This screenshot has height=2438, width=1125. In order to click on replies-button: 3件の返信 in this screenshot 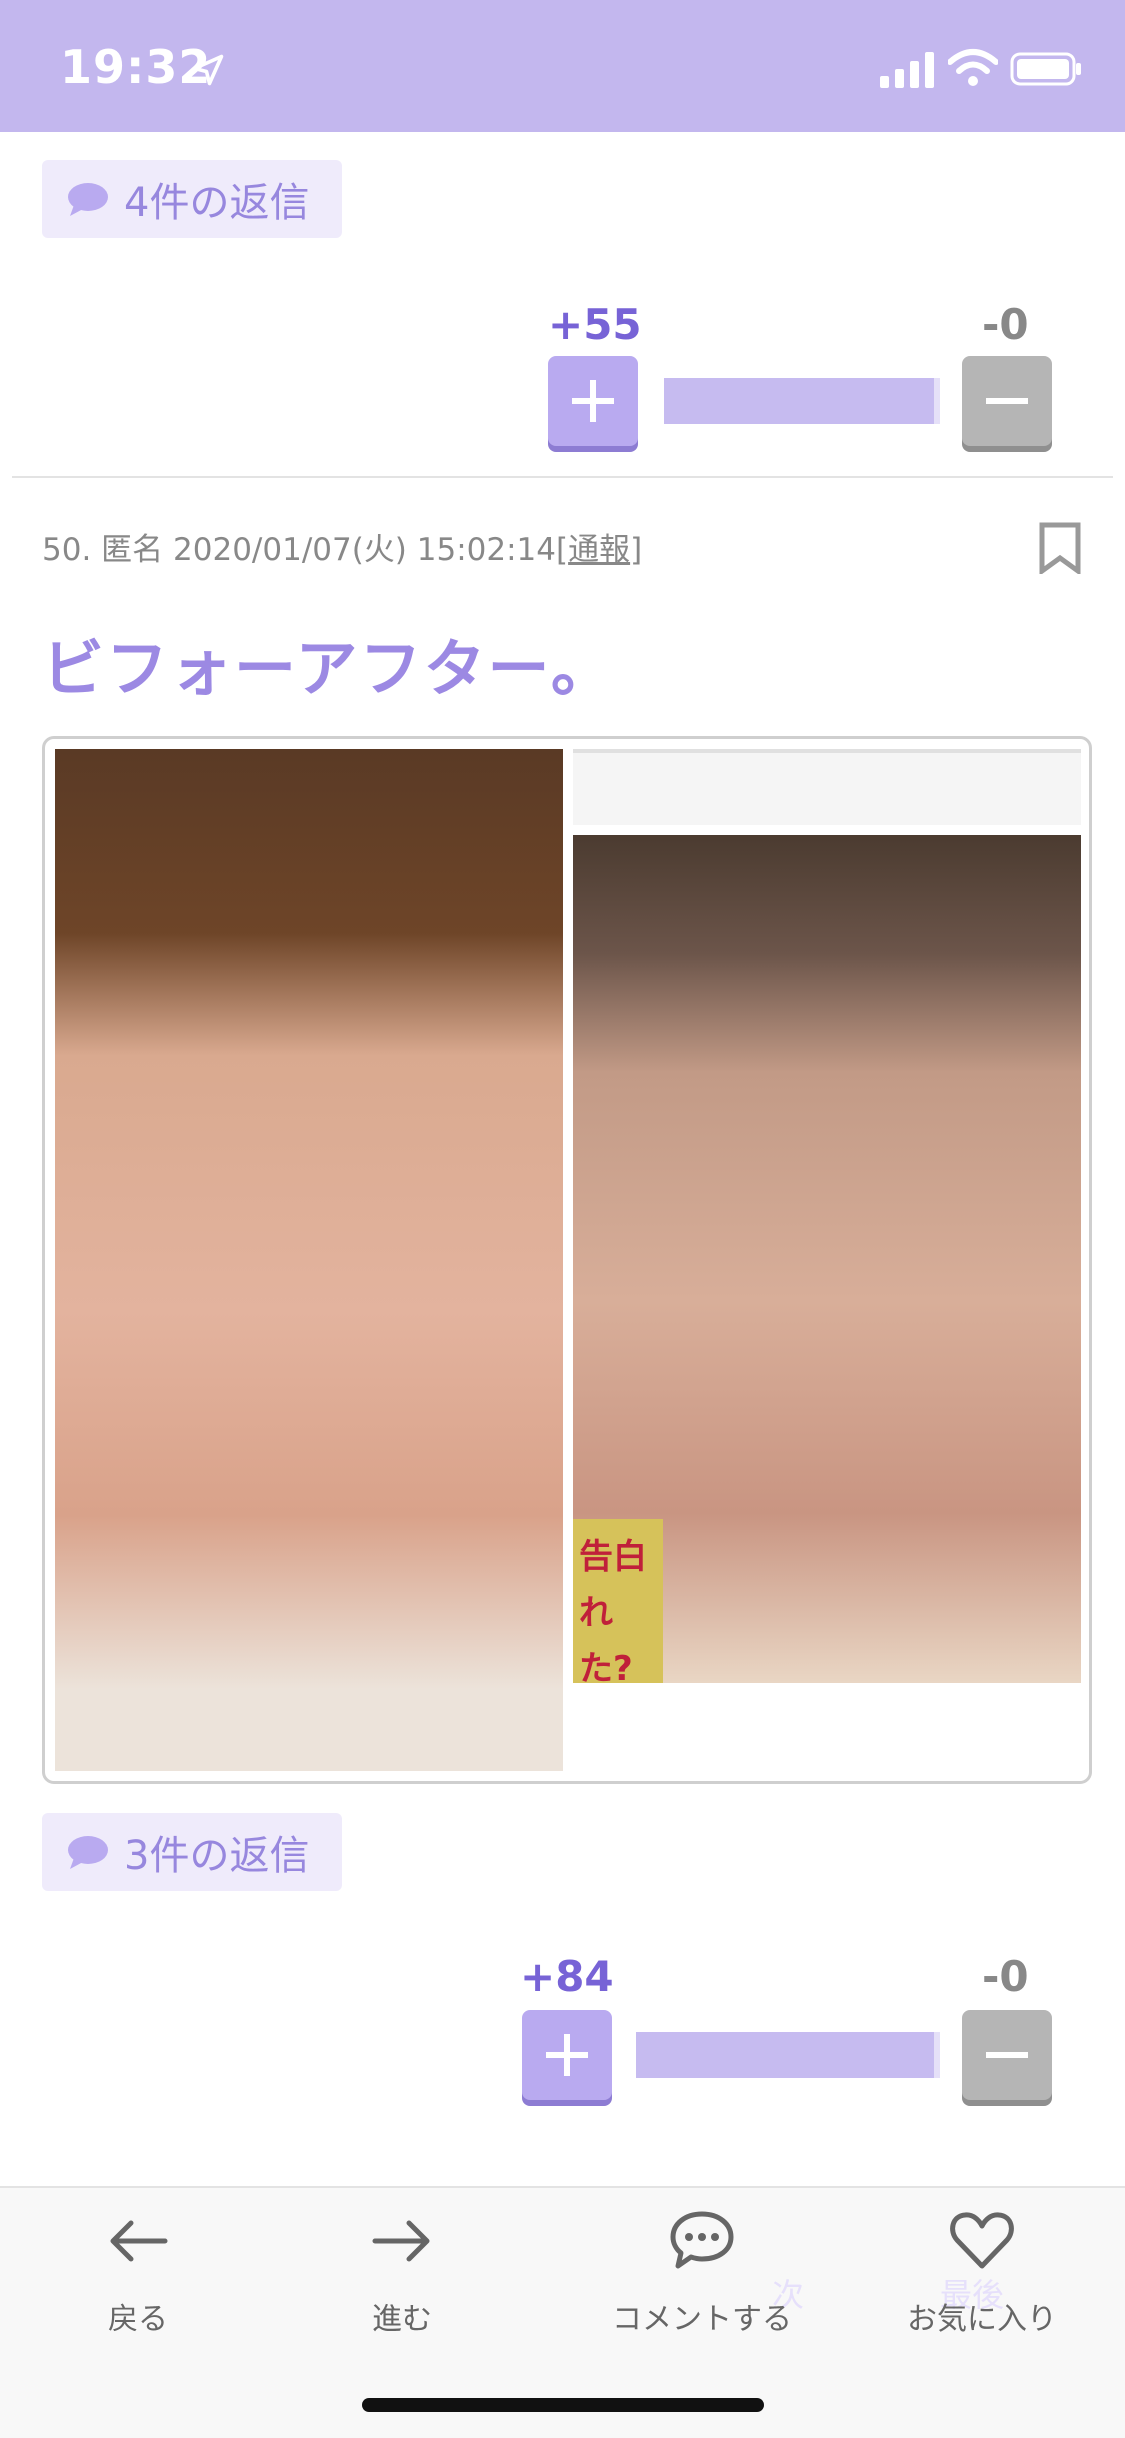, I will do `click(192, 1852)`.